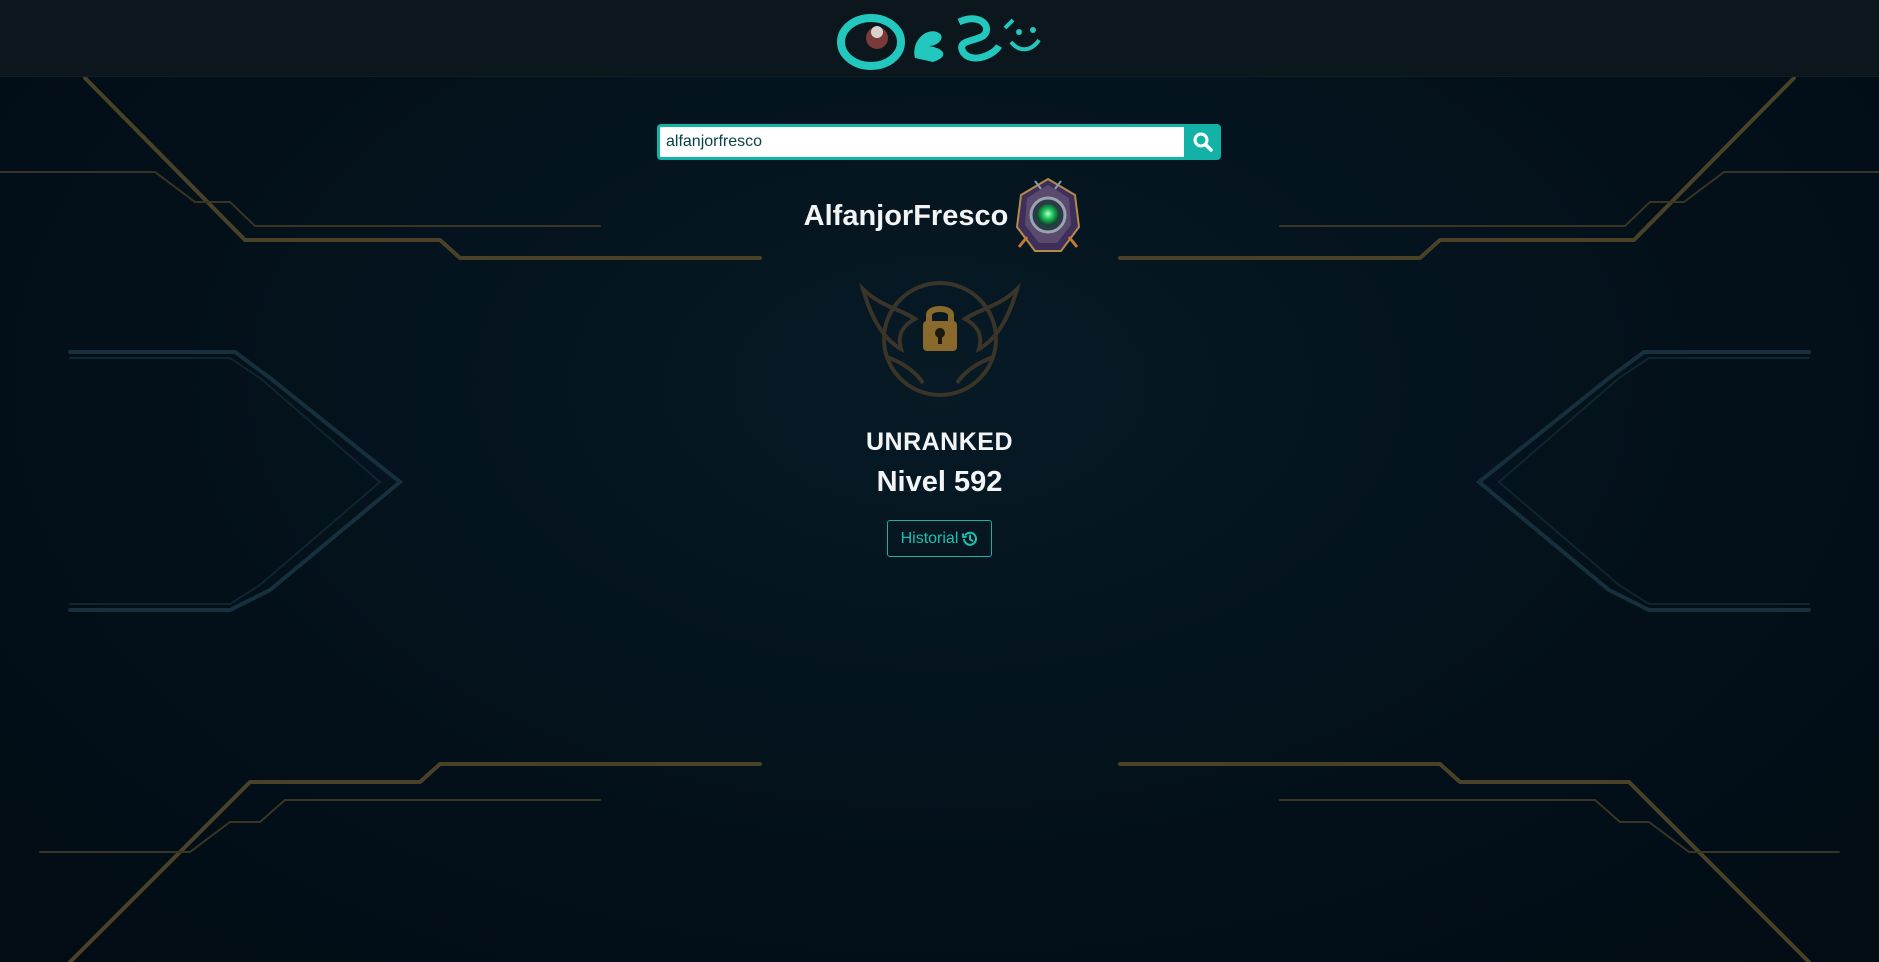  I want to click on rank-tier: UNRANKED, so click(939, 442).